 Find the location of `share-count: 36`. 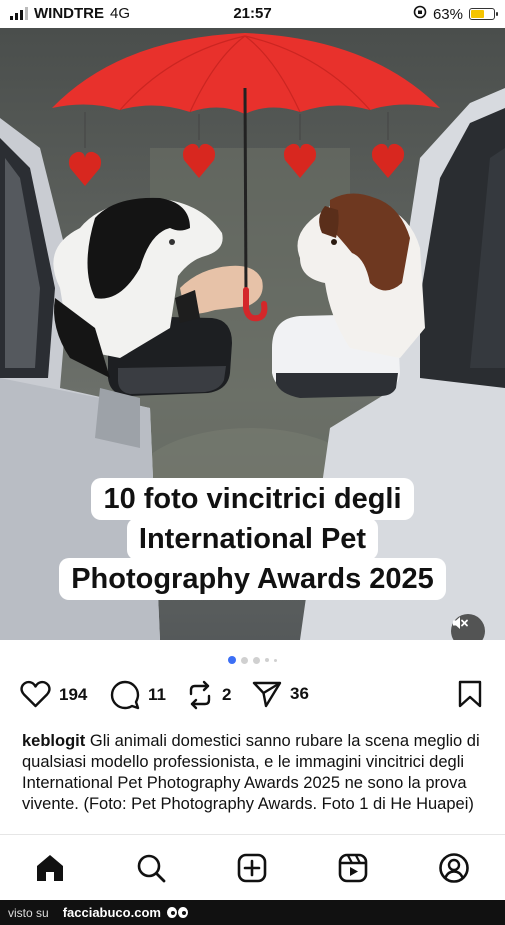

share-count: 36 is located at coordinates (299, 693).